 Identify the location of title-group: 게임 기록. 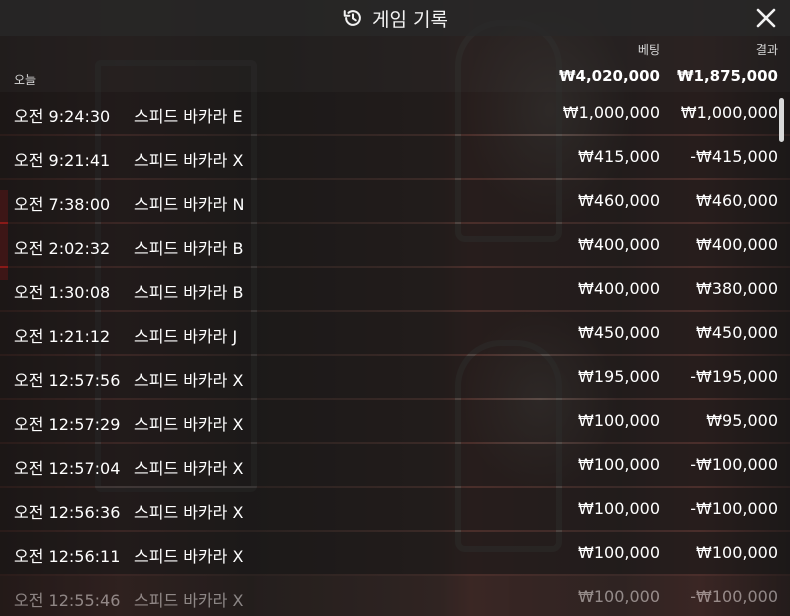
(395, 18).